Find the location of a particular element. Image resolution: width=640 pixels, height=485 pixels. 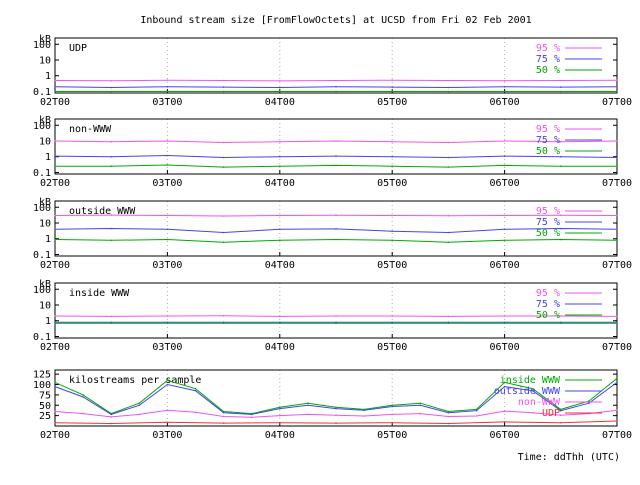

legend-label: UDP is located at coordinates (551, 413).